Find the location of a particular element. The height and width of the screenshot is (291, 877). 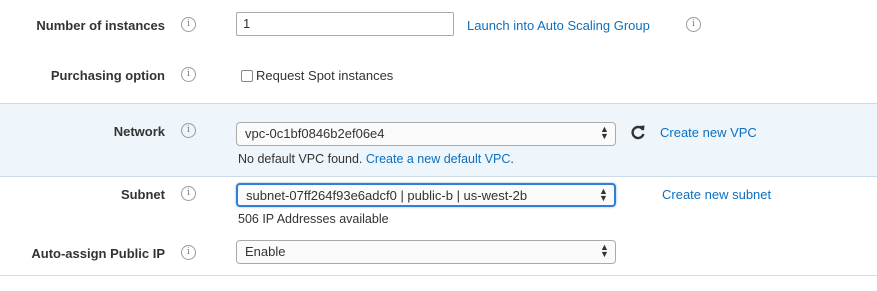

asg-info-icon: i is located at coordinates (693, 24).